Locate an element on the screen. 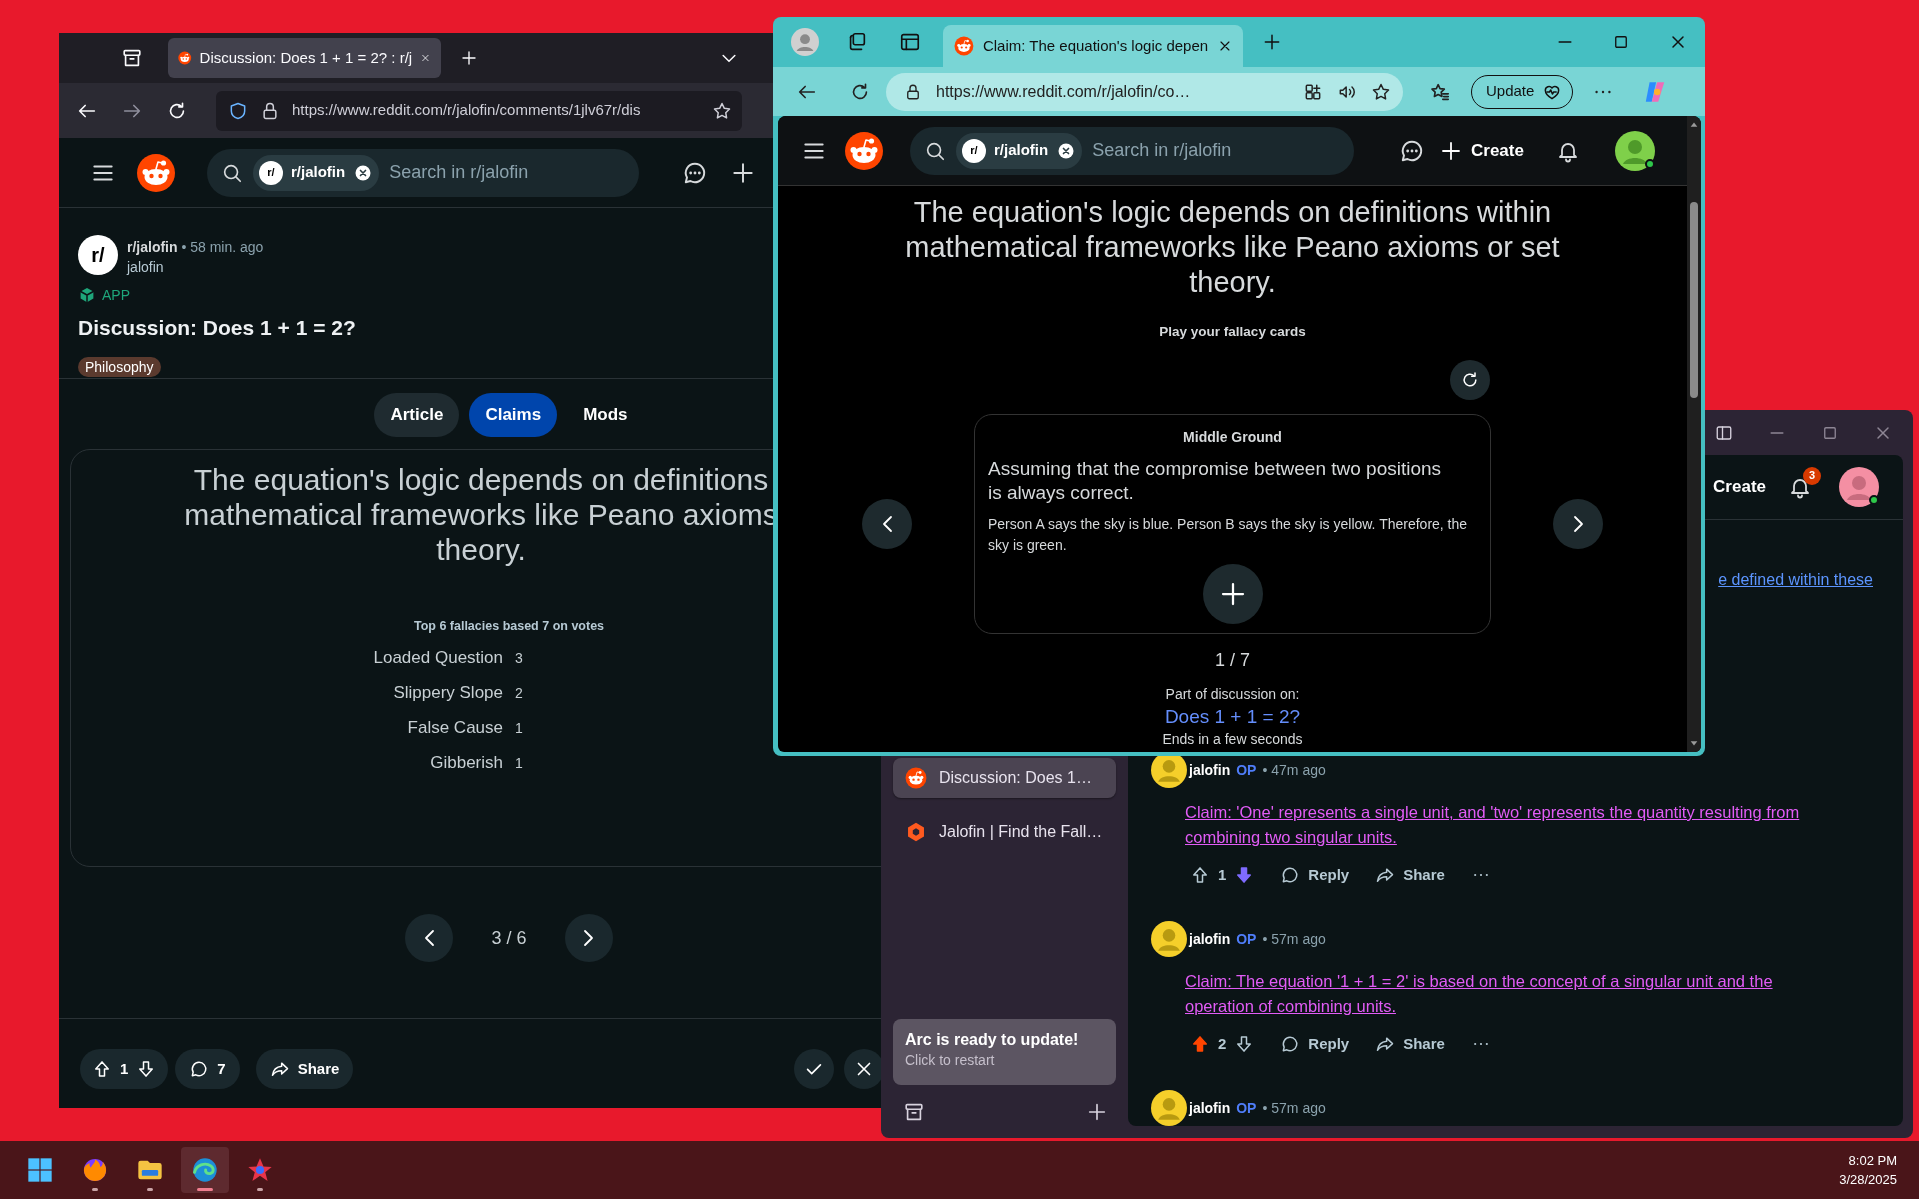  comments-button: 7 is located at coordinates (207, 1069).